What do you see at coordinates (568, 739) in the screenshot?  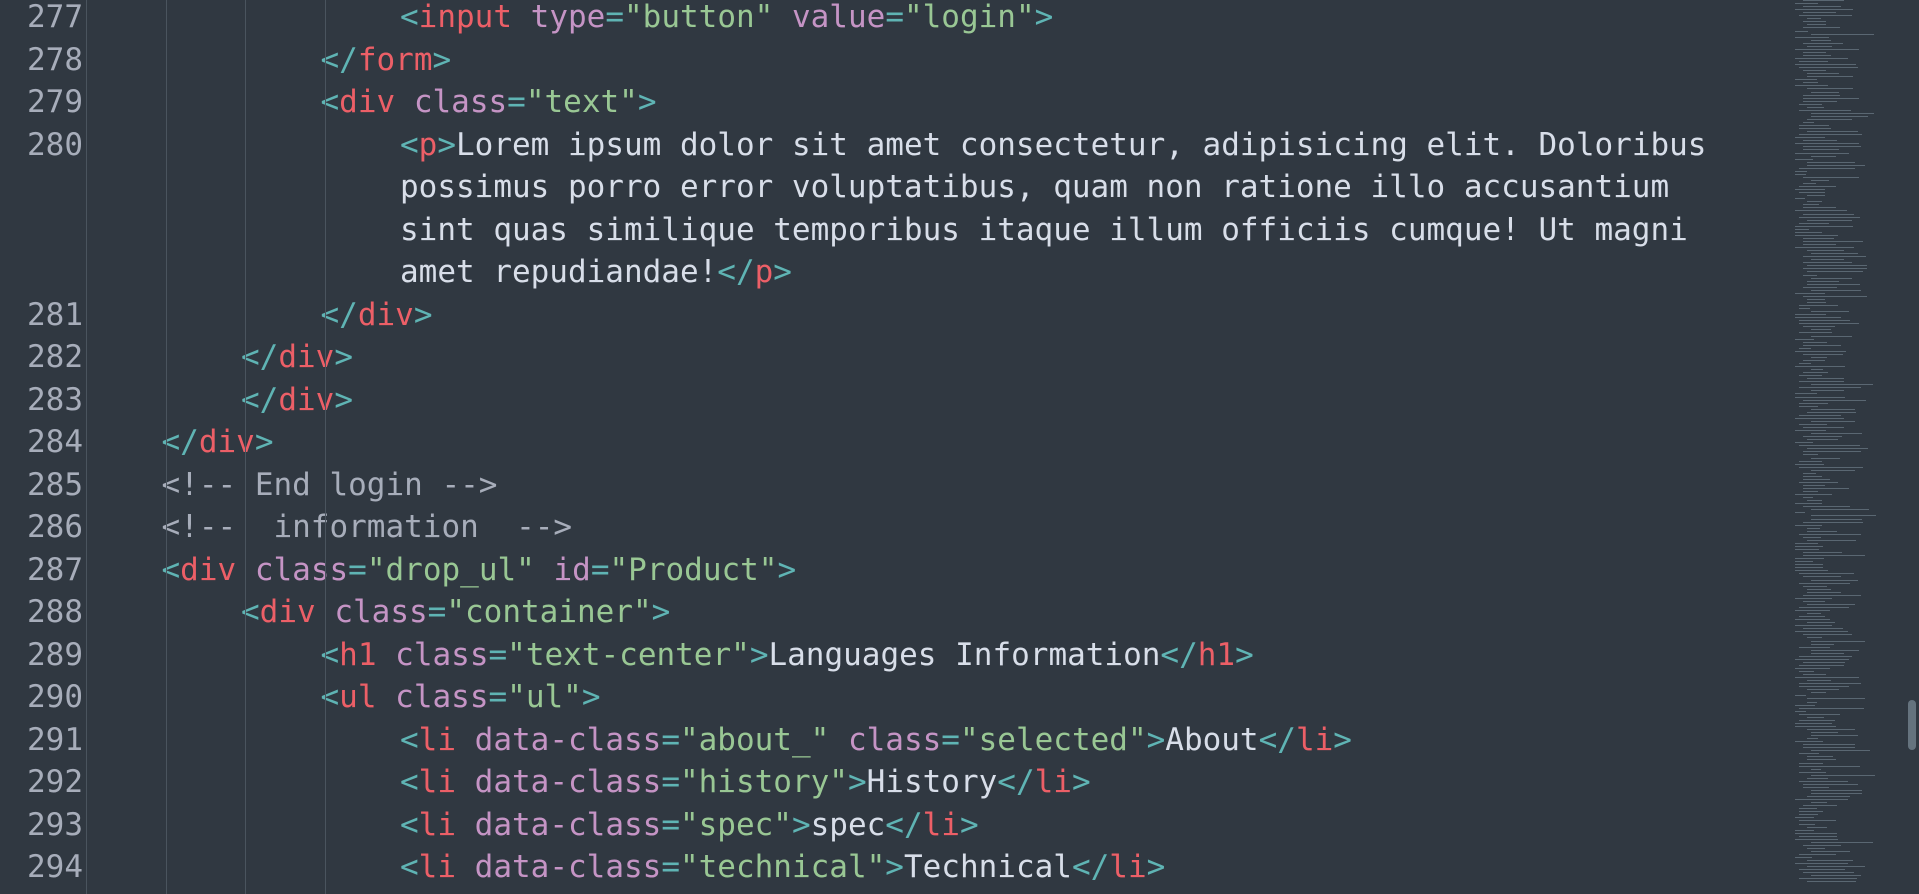 I see `code-token: data-class` at bounding box center [568, 739].